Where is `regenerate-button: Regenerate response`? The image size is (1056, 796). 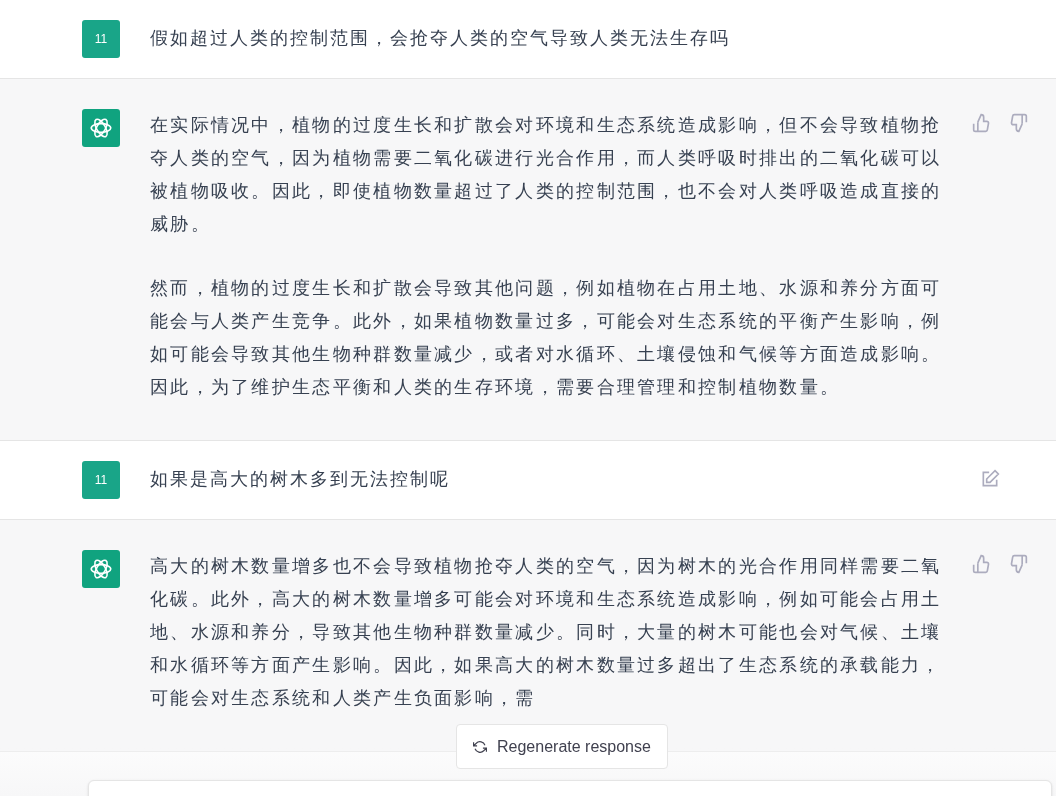 regenerate-button: Regenerate response is located at coordinates (562, 746).